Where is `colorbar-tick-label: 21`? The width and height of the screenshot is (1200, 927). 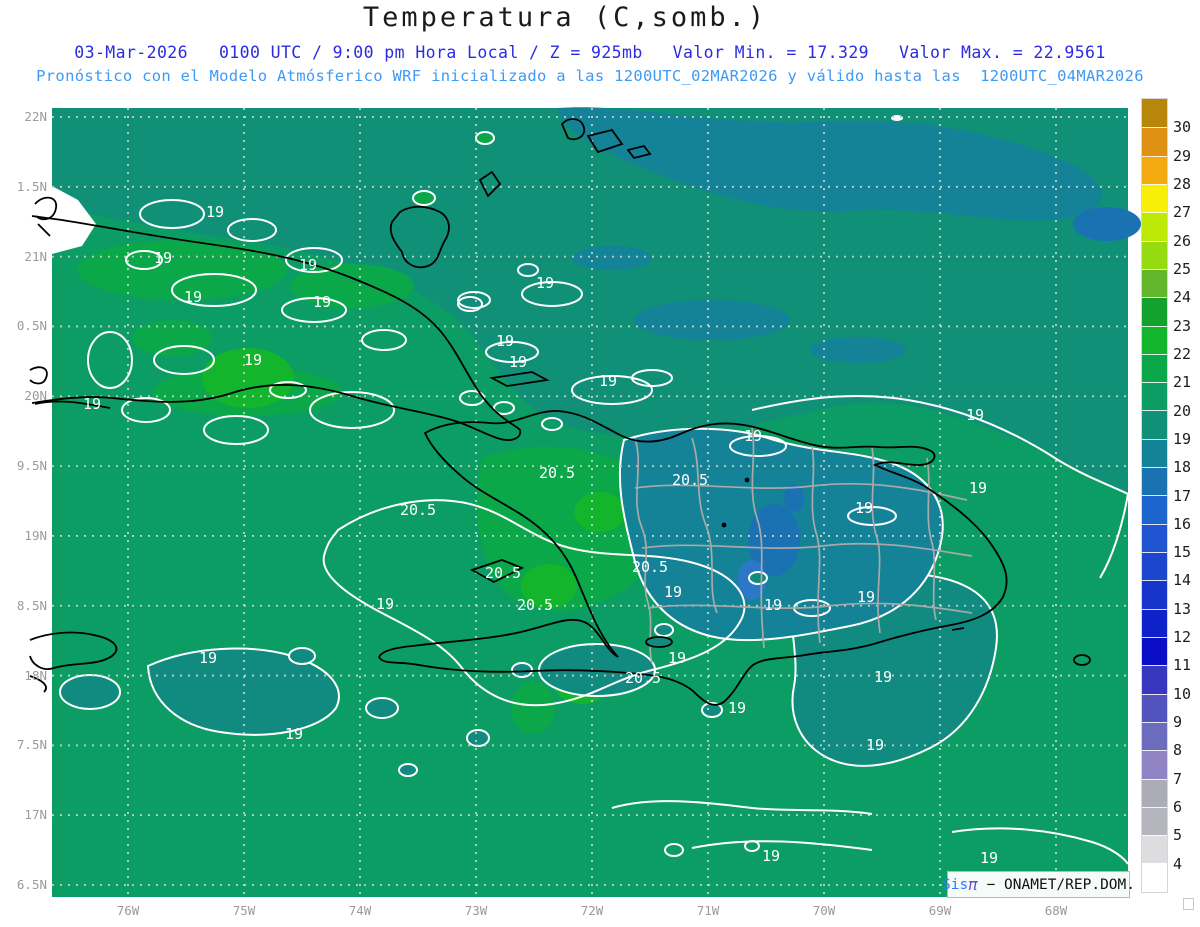
colorbar-tick-label: 21 is located at coordinates (1182, 382).